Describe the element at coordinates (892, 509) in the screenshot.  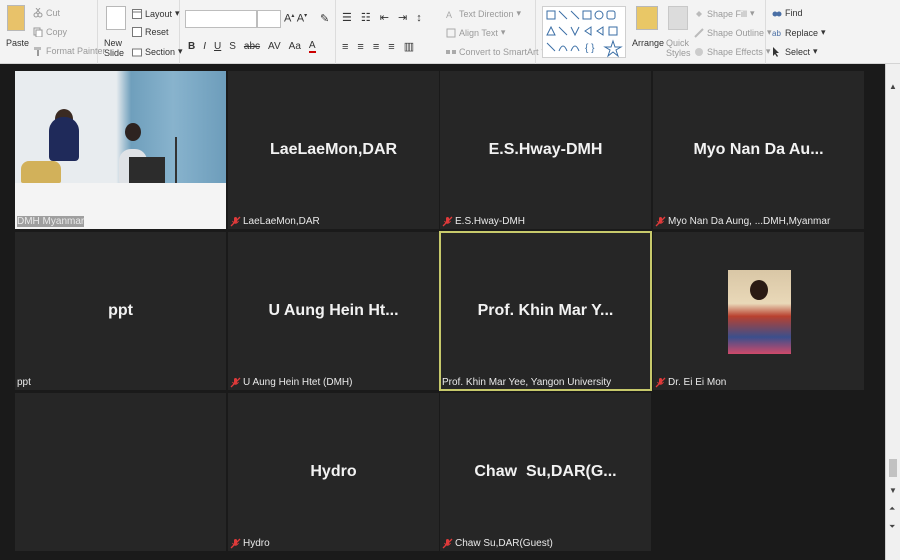
I see `previous-slide-icon: ⏶` at that location.